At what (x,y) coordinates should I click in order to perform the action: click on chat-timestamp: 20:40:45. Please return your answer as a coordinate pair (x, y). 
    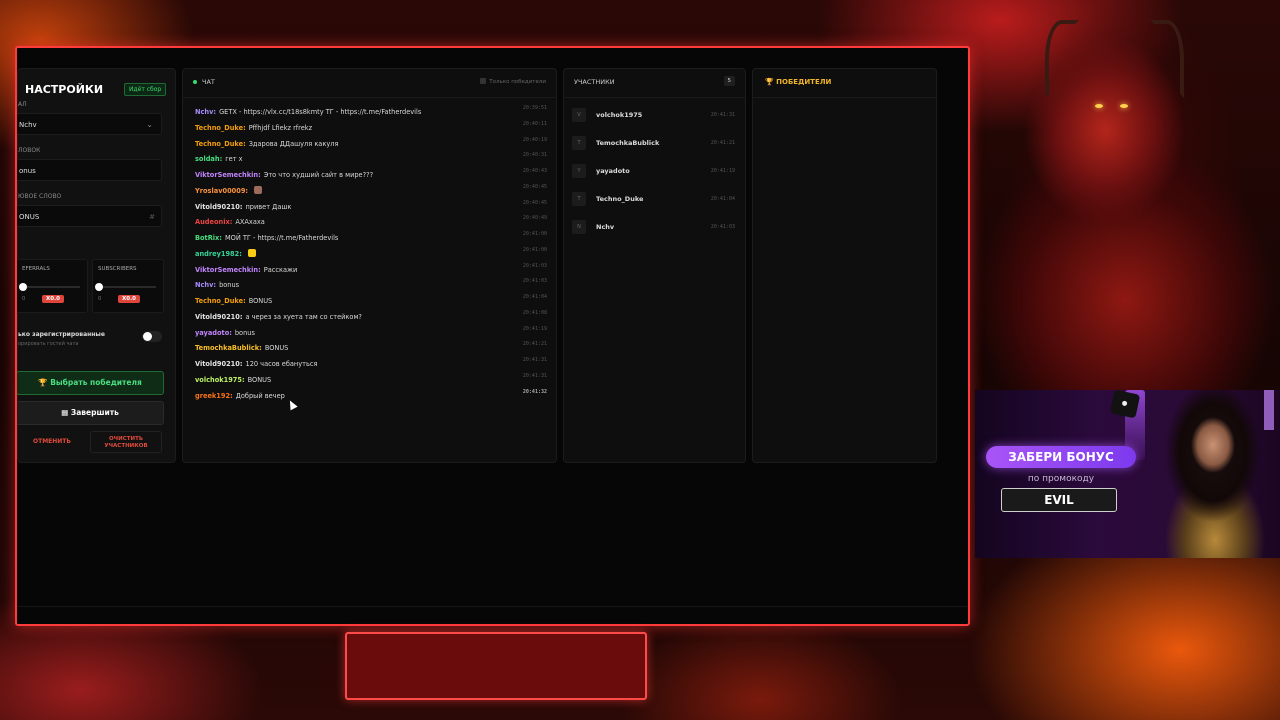
    Looking at the image, I should click on (534, 186).